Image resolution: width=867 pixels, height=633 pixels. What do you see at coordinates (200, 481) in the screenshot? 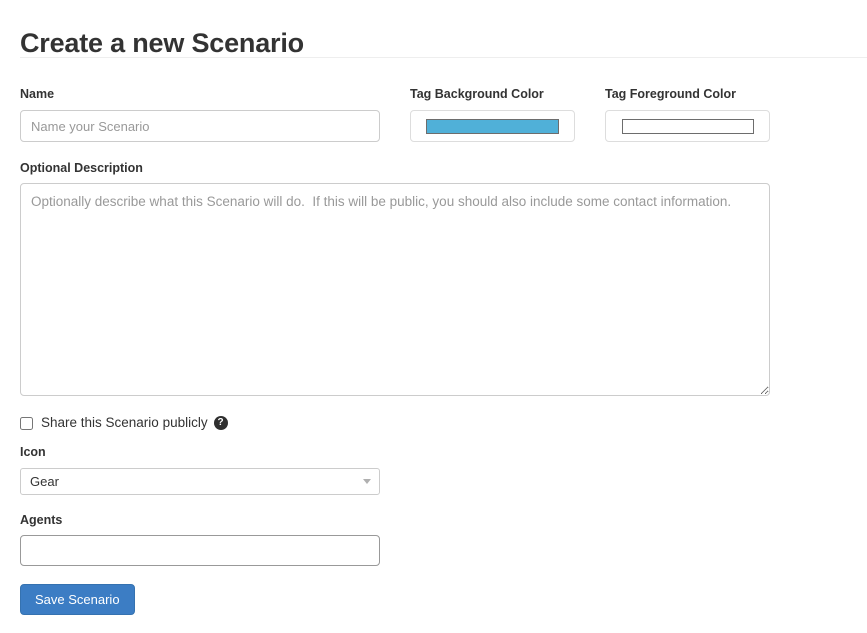
I see `icon-select: Gear` at bounding box center [200, 481].